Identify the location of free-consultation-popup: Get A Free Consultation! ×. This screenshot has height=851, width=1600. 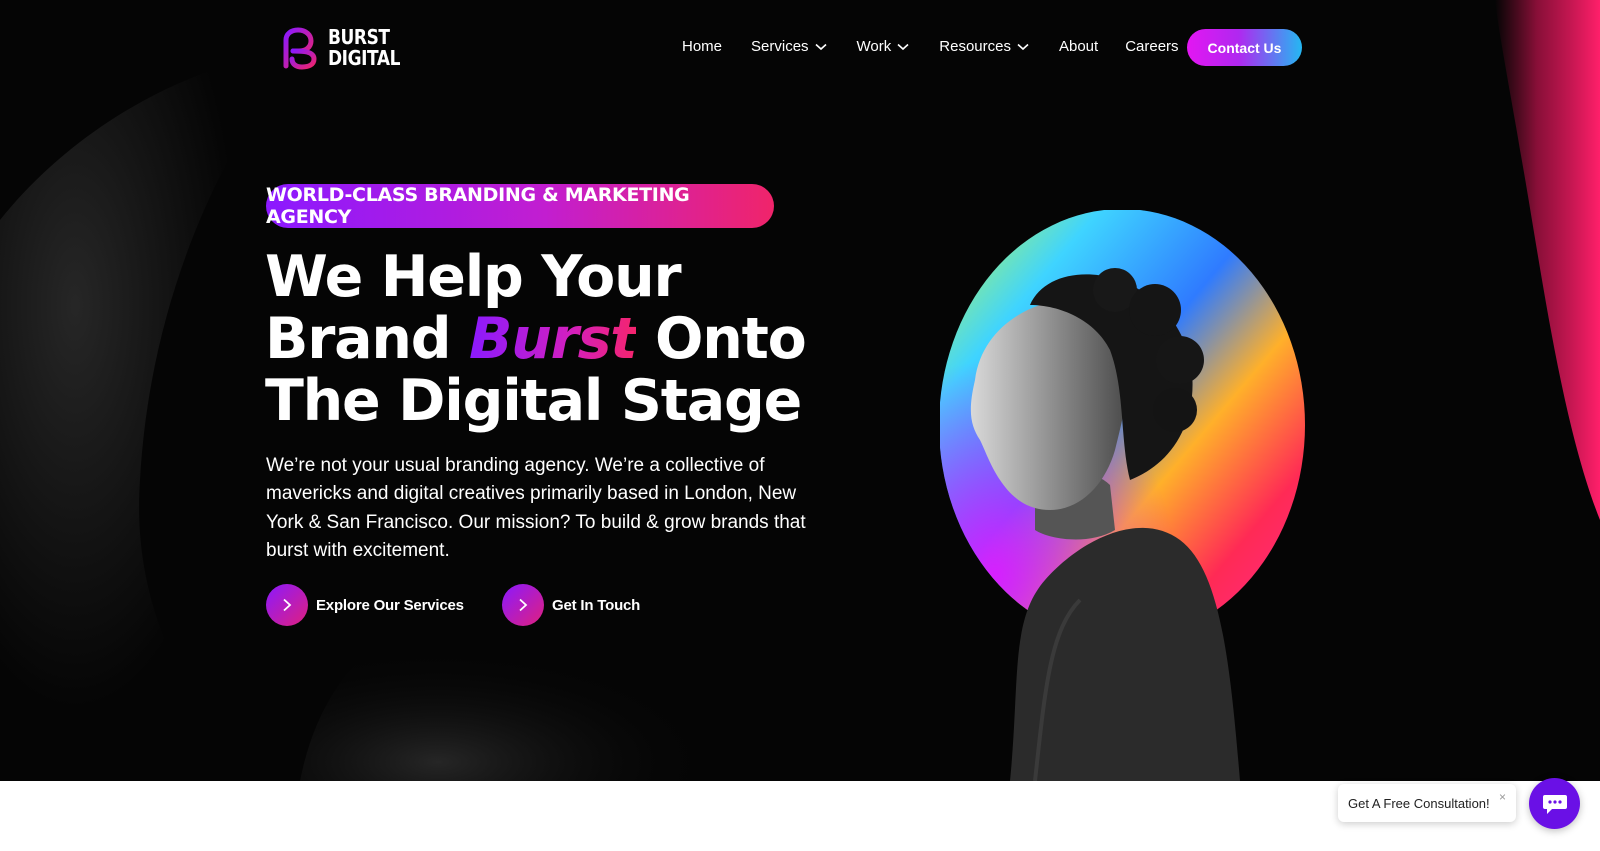
(1427, 803).